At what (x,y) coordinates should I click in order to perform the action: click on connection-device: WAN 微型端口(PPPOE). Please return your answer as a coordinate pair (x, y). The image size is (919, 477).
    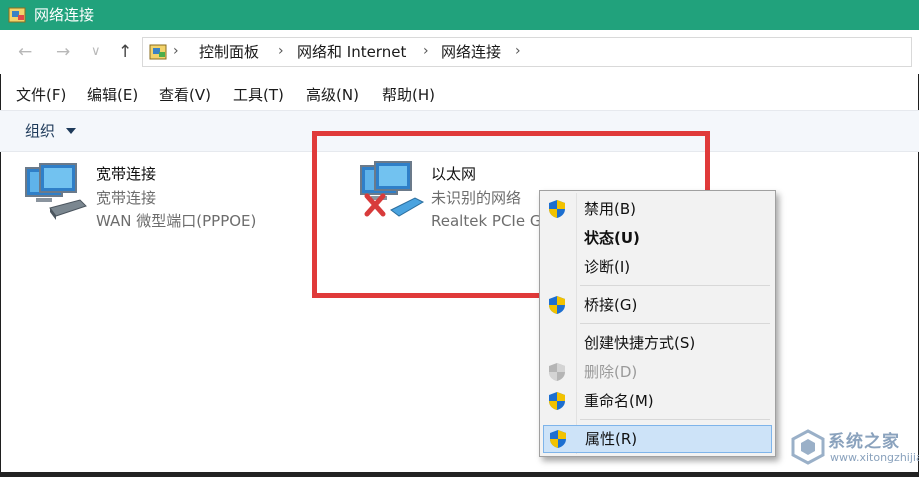
    Looking at the image, I should click on (176, 221).